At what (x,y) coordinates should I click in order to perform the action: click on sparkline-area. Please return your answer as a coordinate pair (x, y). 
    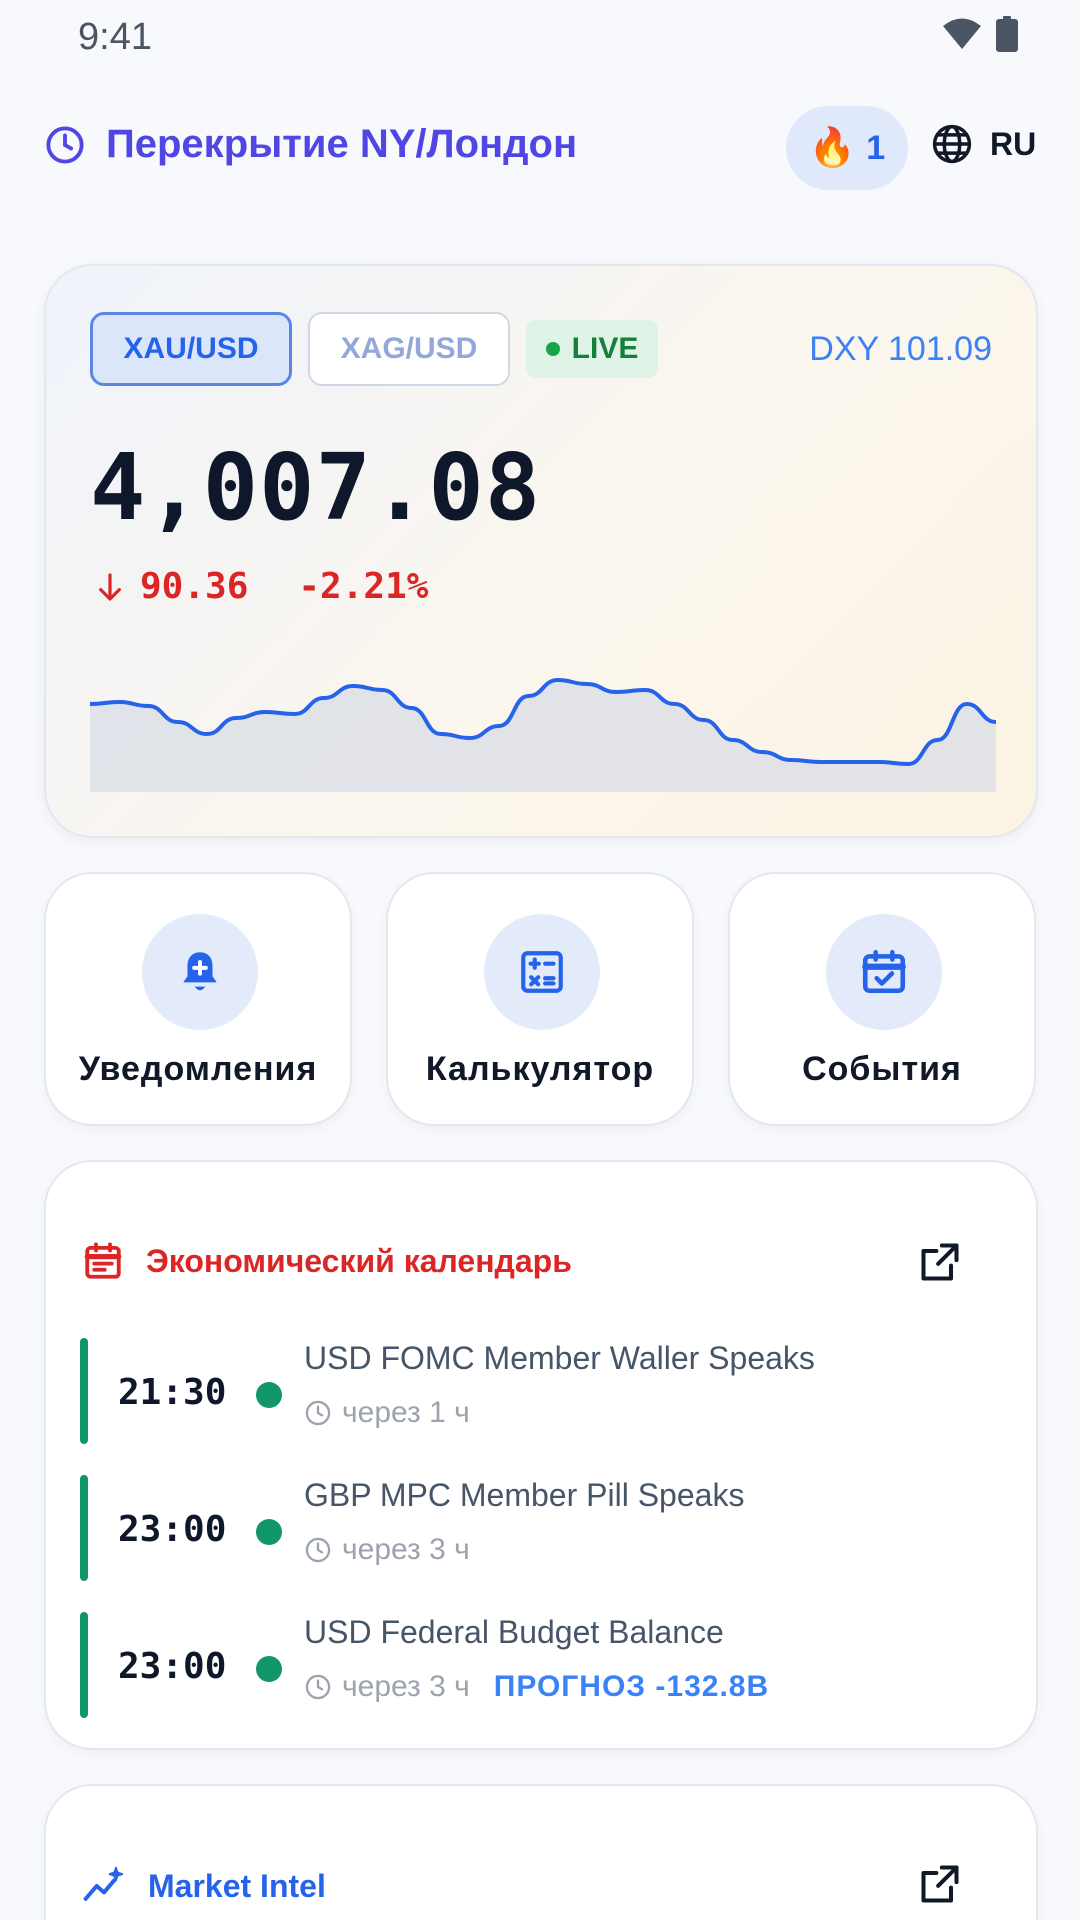
    Looking at the image, I should click on (543, 736).